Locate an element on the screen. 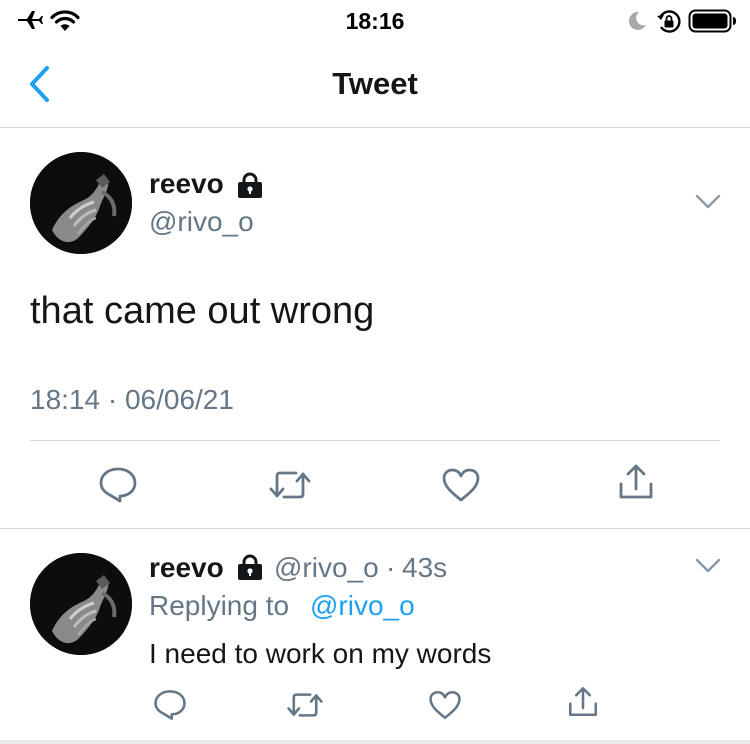 This screenshot has width=750, height=744. reply-time-ago: 43s is located at coordinates (425, 567).